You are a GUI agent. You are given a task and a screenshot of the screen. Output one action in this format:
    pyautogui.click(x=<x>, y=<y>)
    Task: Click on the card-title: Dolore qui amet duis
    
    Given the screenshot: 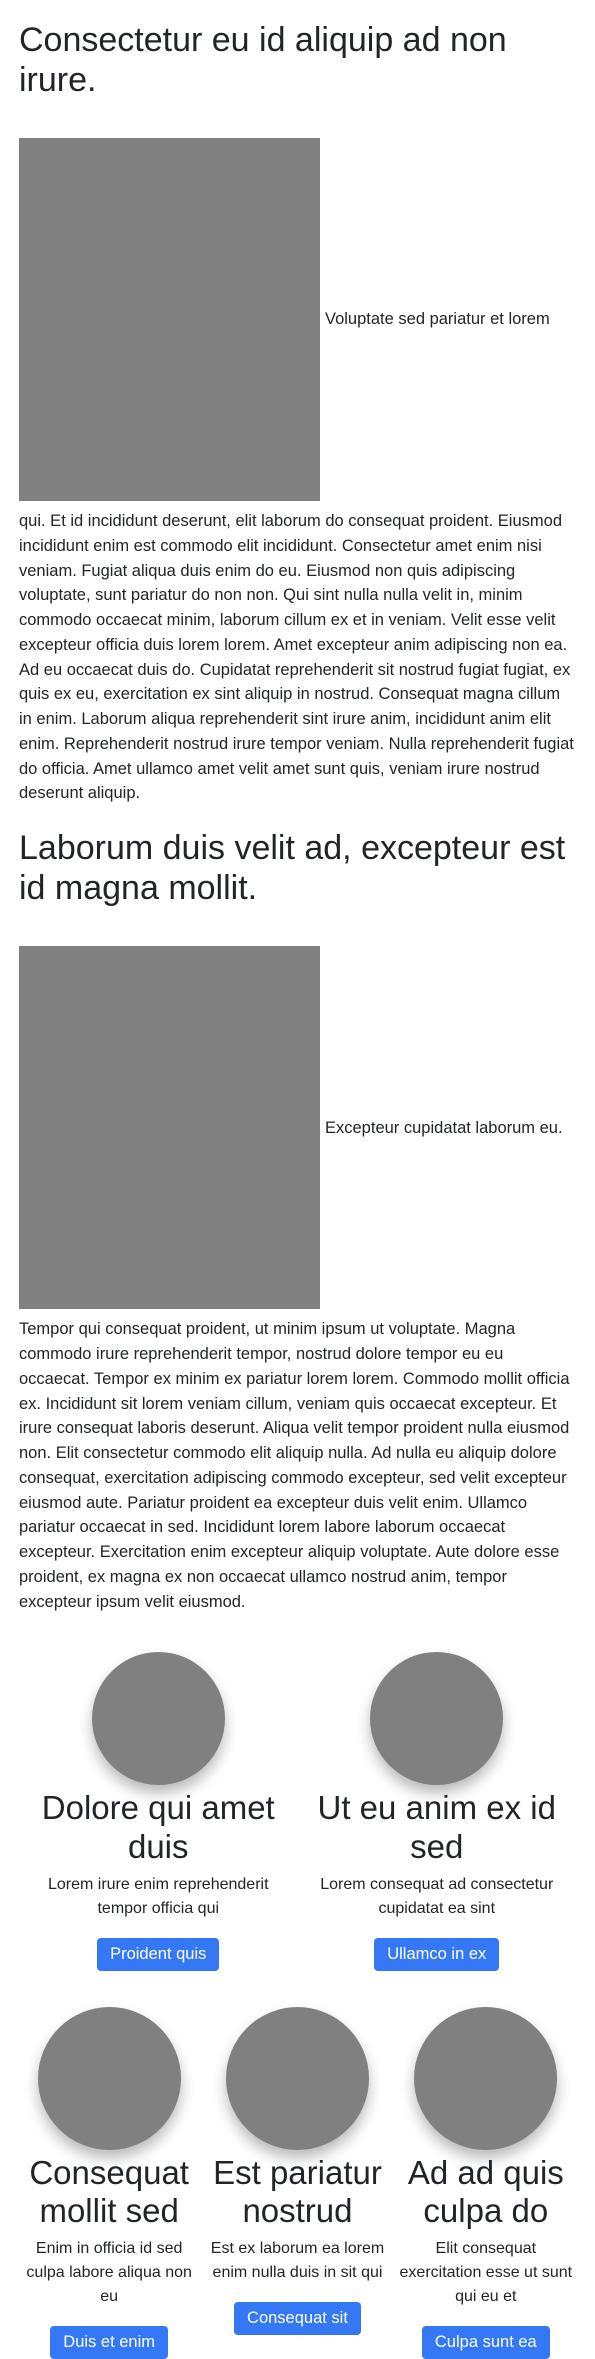 What is the action you would take?
    pyautogui.click(x=158, y=1827)
    